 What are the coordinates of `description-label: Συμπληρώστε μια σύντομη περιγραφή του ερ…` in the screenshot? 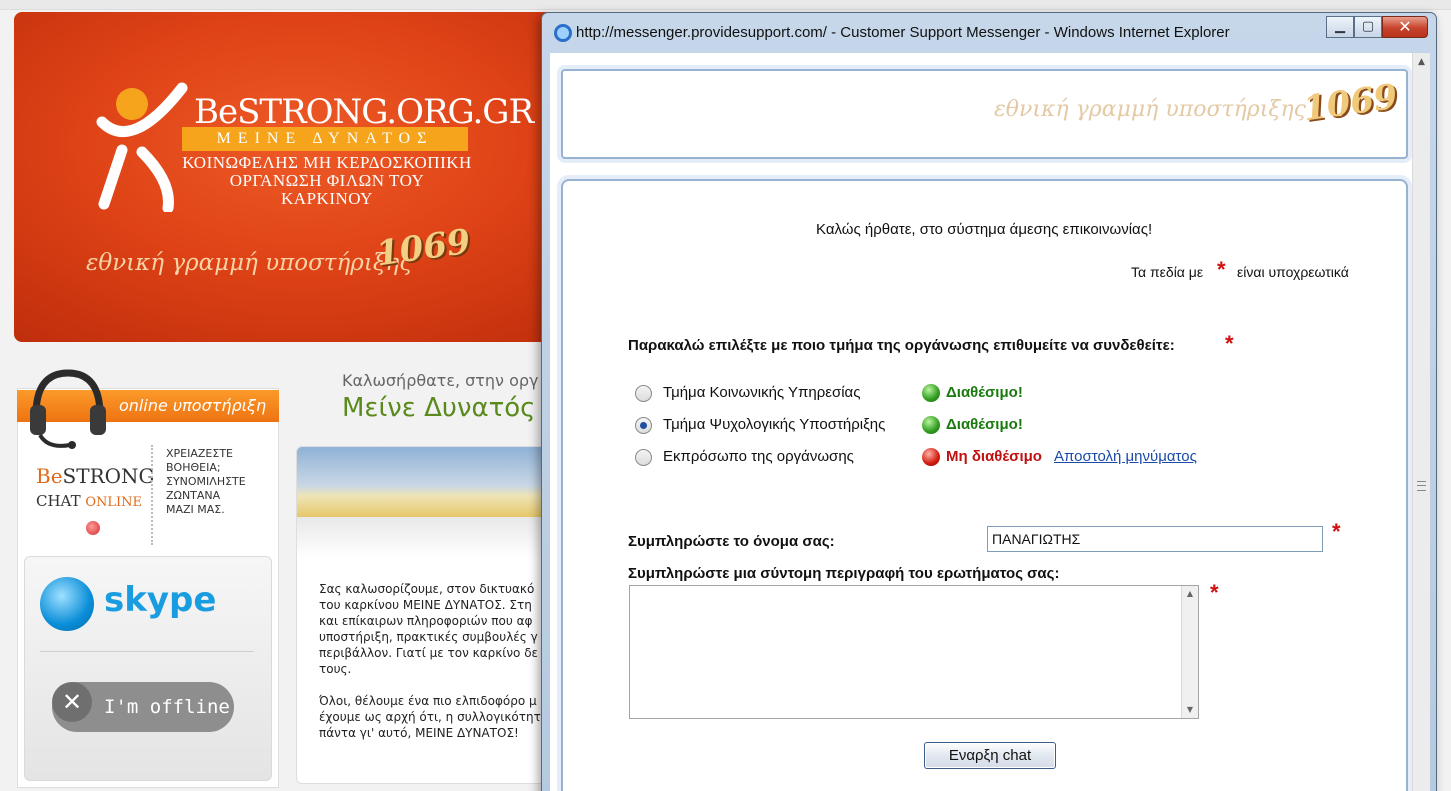 It's located at (844, 573).